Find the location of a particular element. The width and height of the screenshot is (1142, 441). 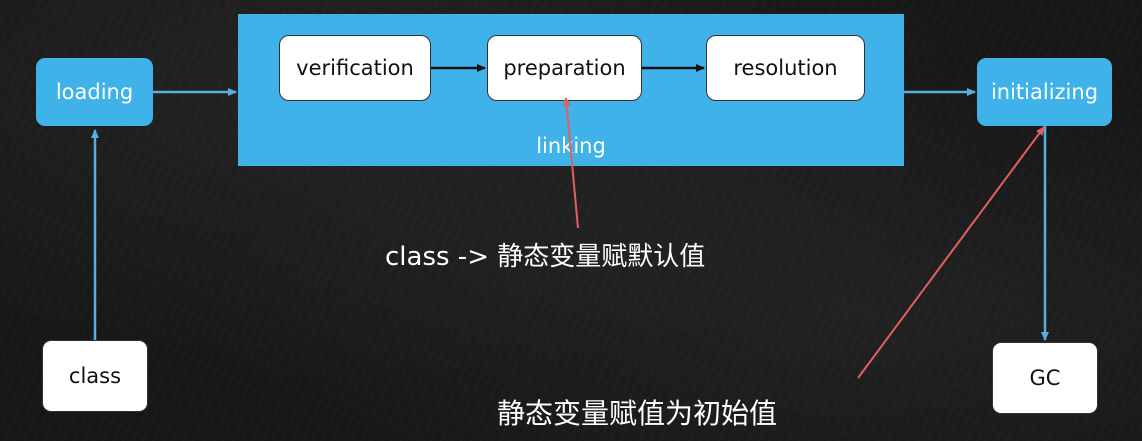

class-box: class is located at coordinates (95, 376).